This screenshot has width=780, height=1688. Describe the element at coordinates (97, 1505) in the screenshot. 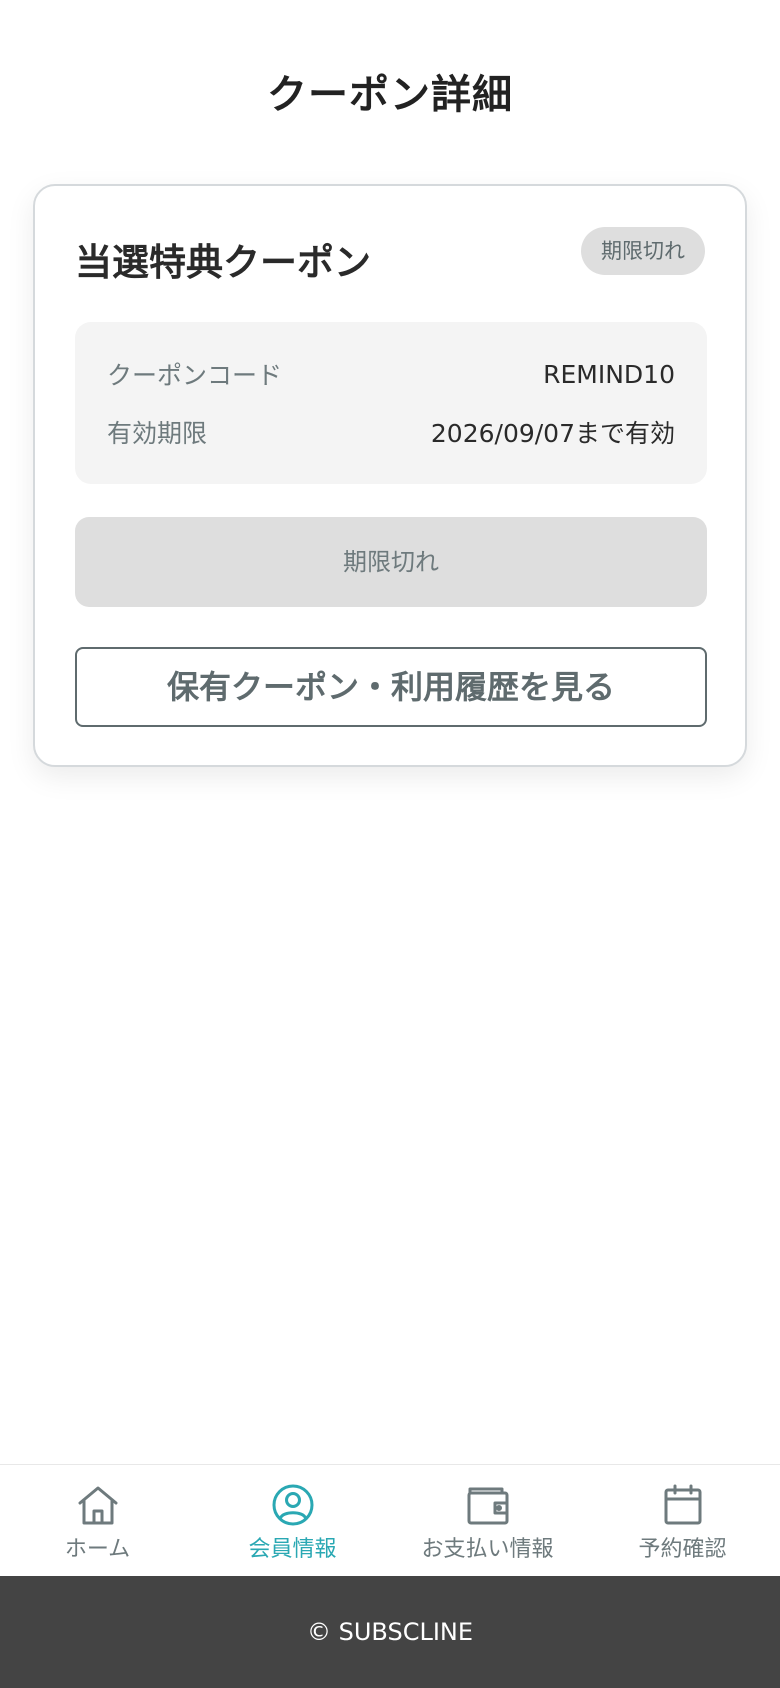

I see `home-icon` at that location.